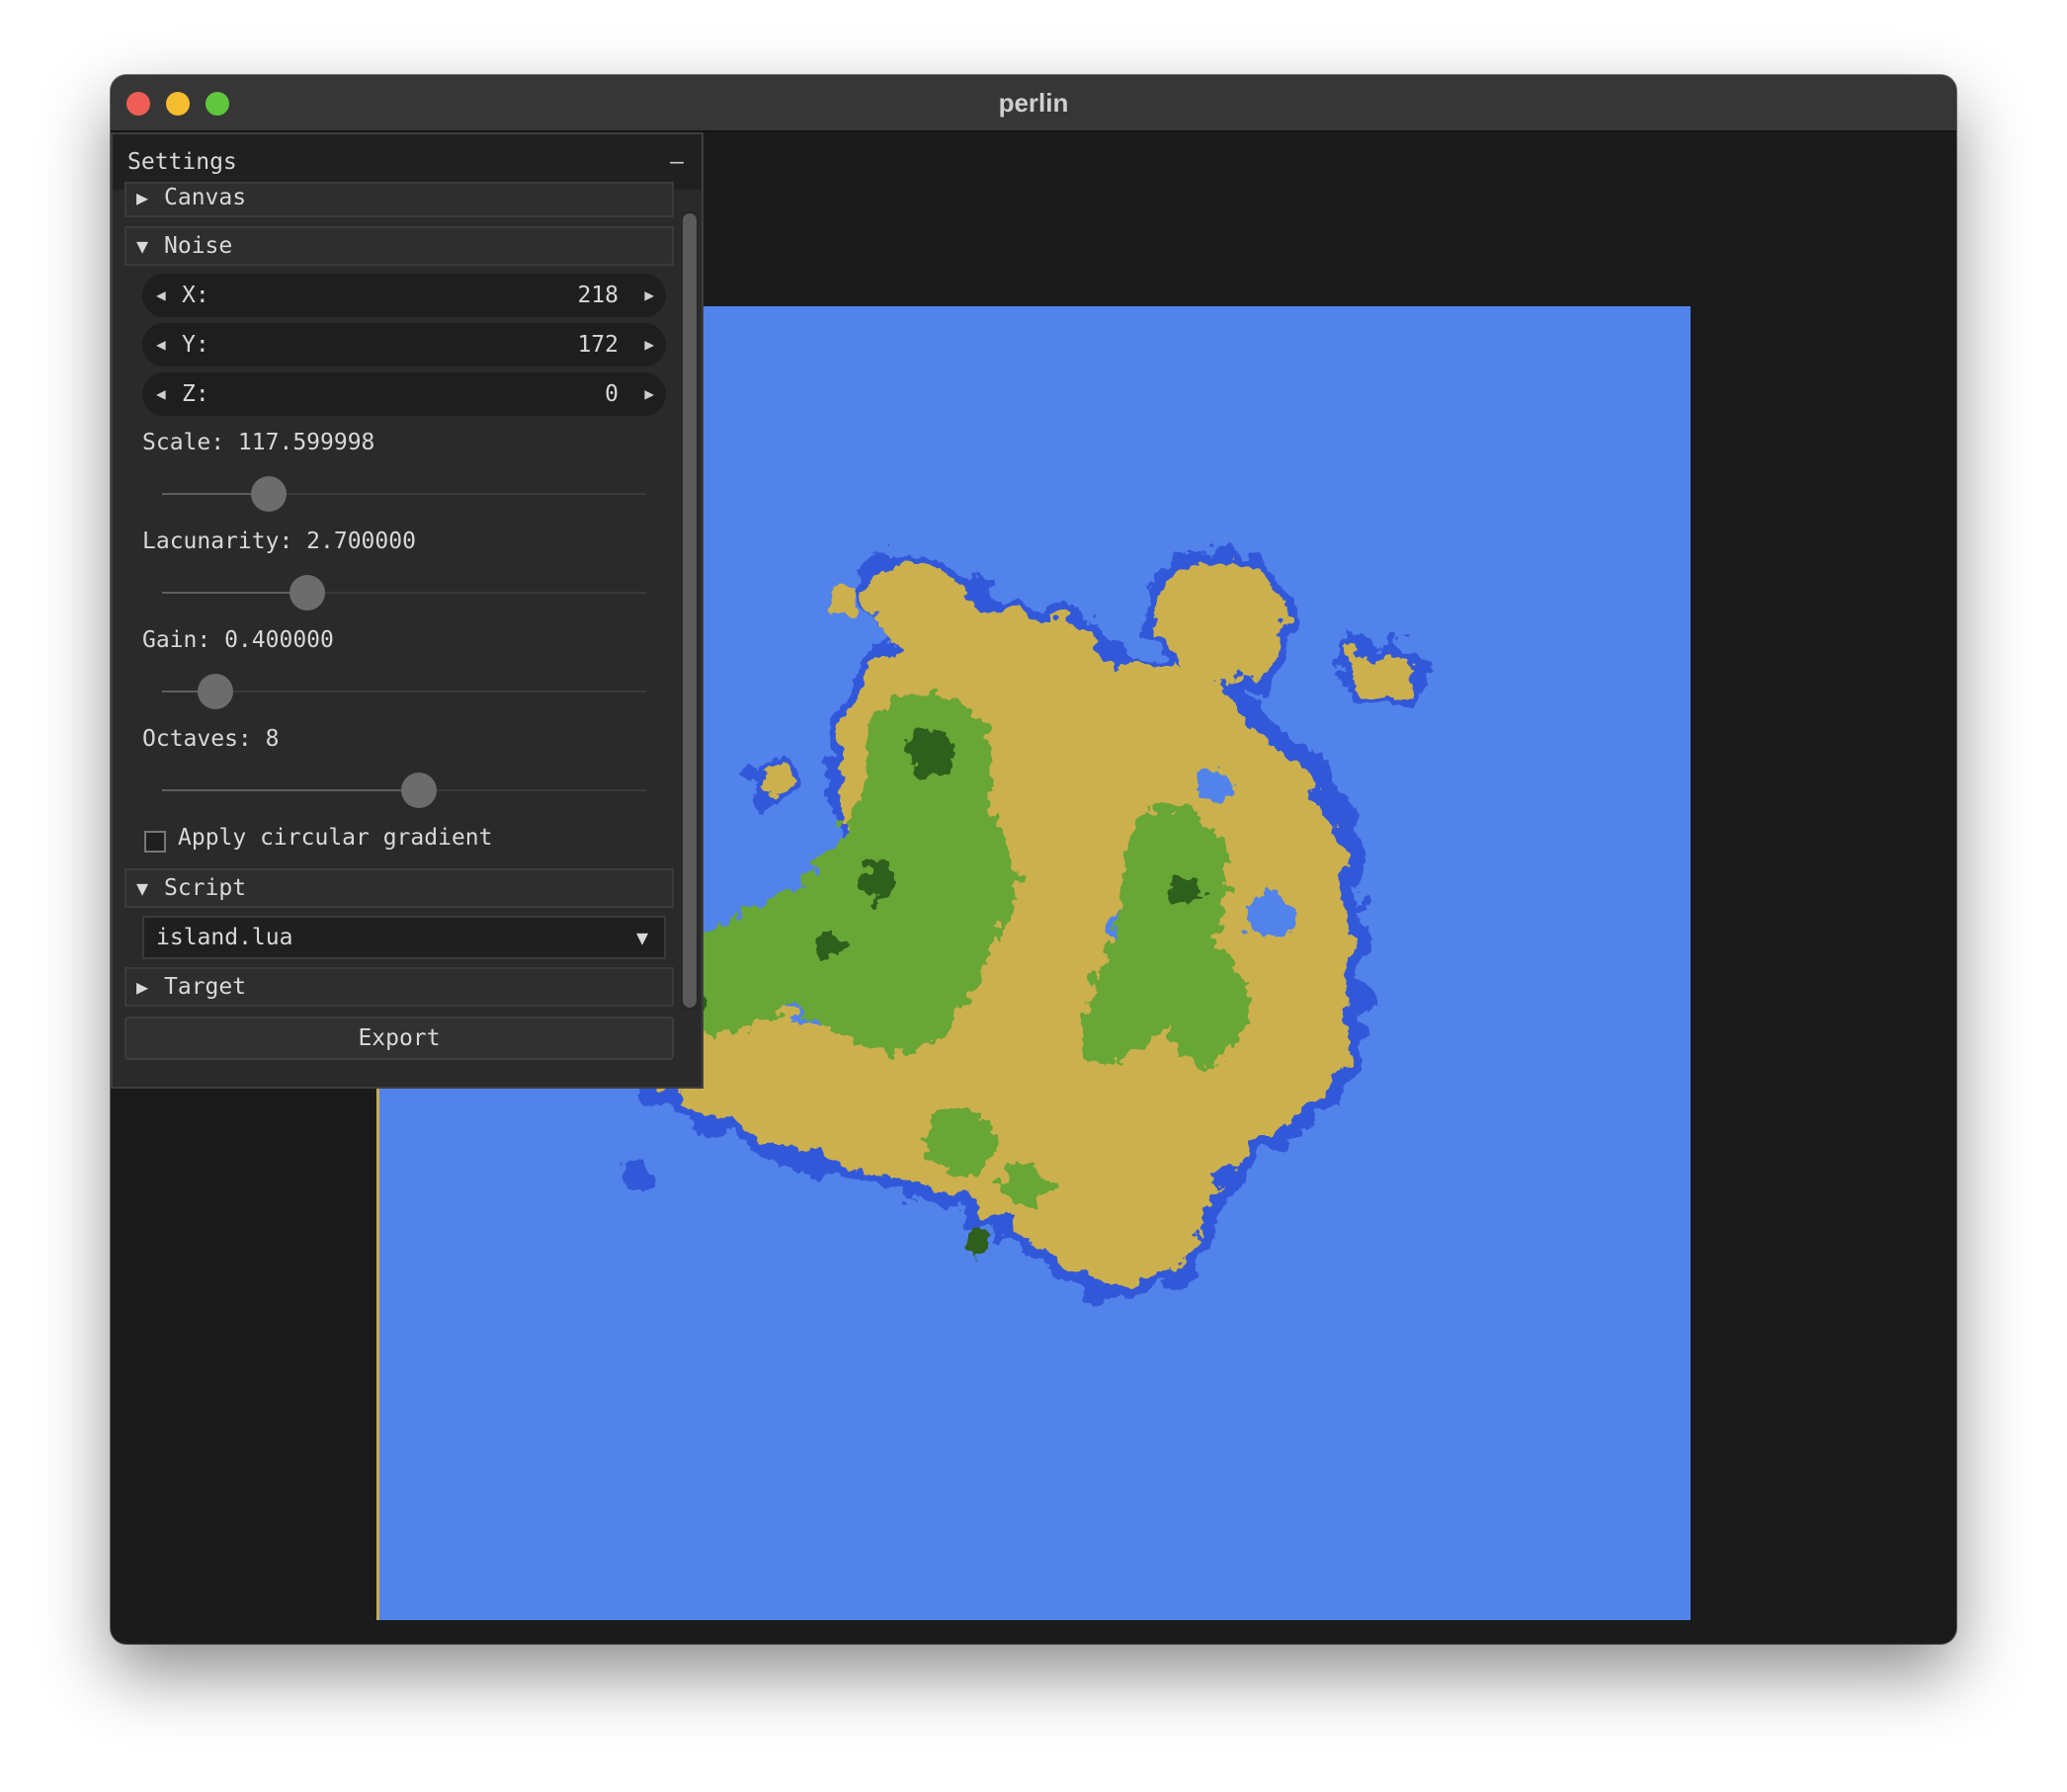 This screenshot has width=2067, height=1792. What do you see at coordinates (404, 937) in the screenshot?
I see `script-select: island.lua ▼` at bounding box center [404, 937].